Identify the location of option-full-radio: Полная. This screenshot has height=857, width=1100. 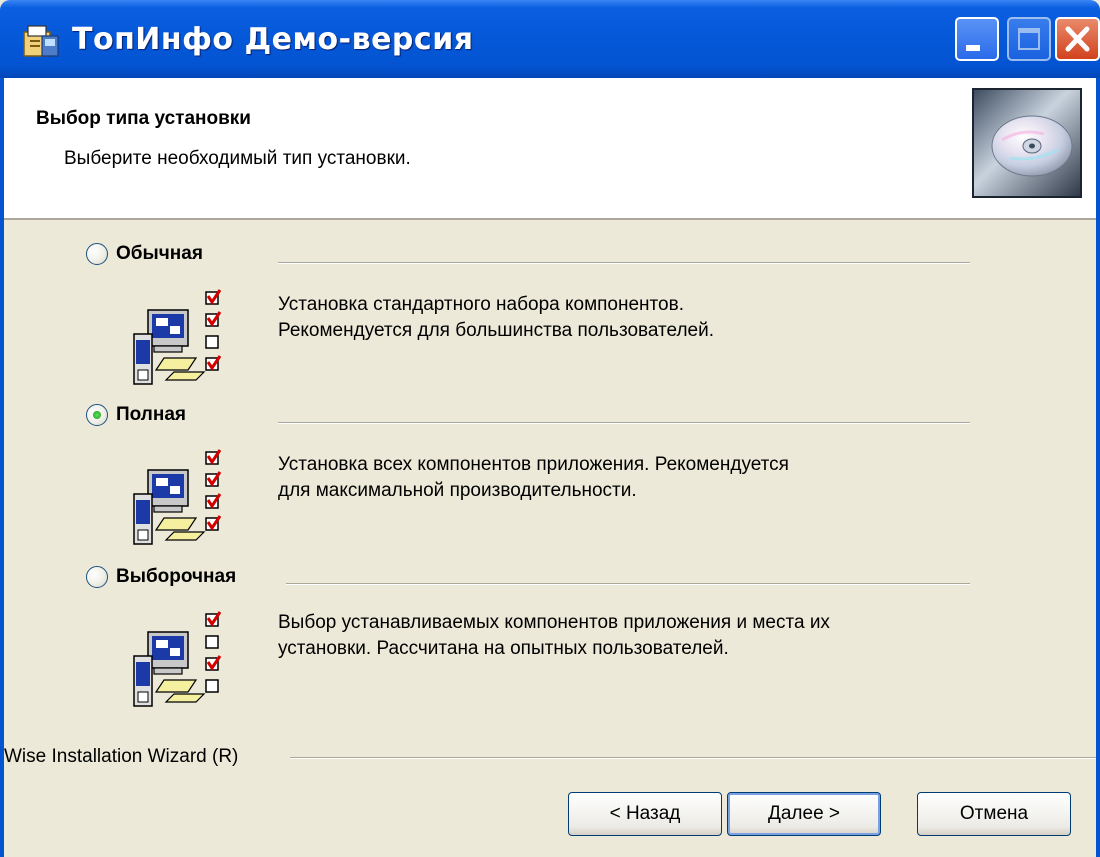
(136, 415).